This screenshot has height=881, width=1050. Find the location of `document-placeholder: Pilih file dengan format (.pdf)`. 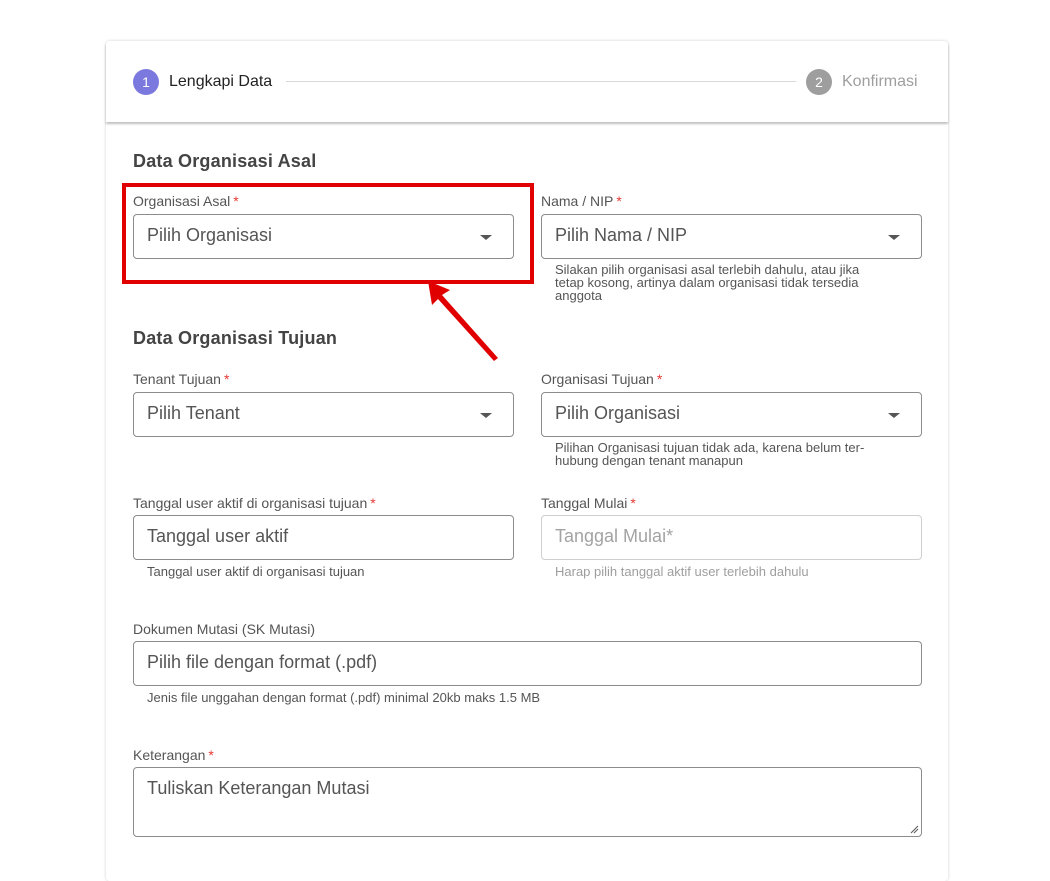

document-placeholder: Pilih file dengan format (.pdf) is located at coordinates (262, 662).